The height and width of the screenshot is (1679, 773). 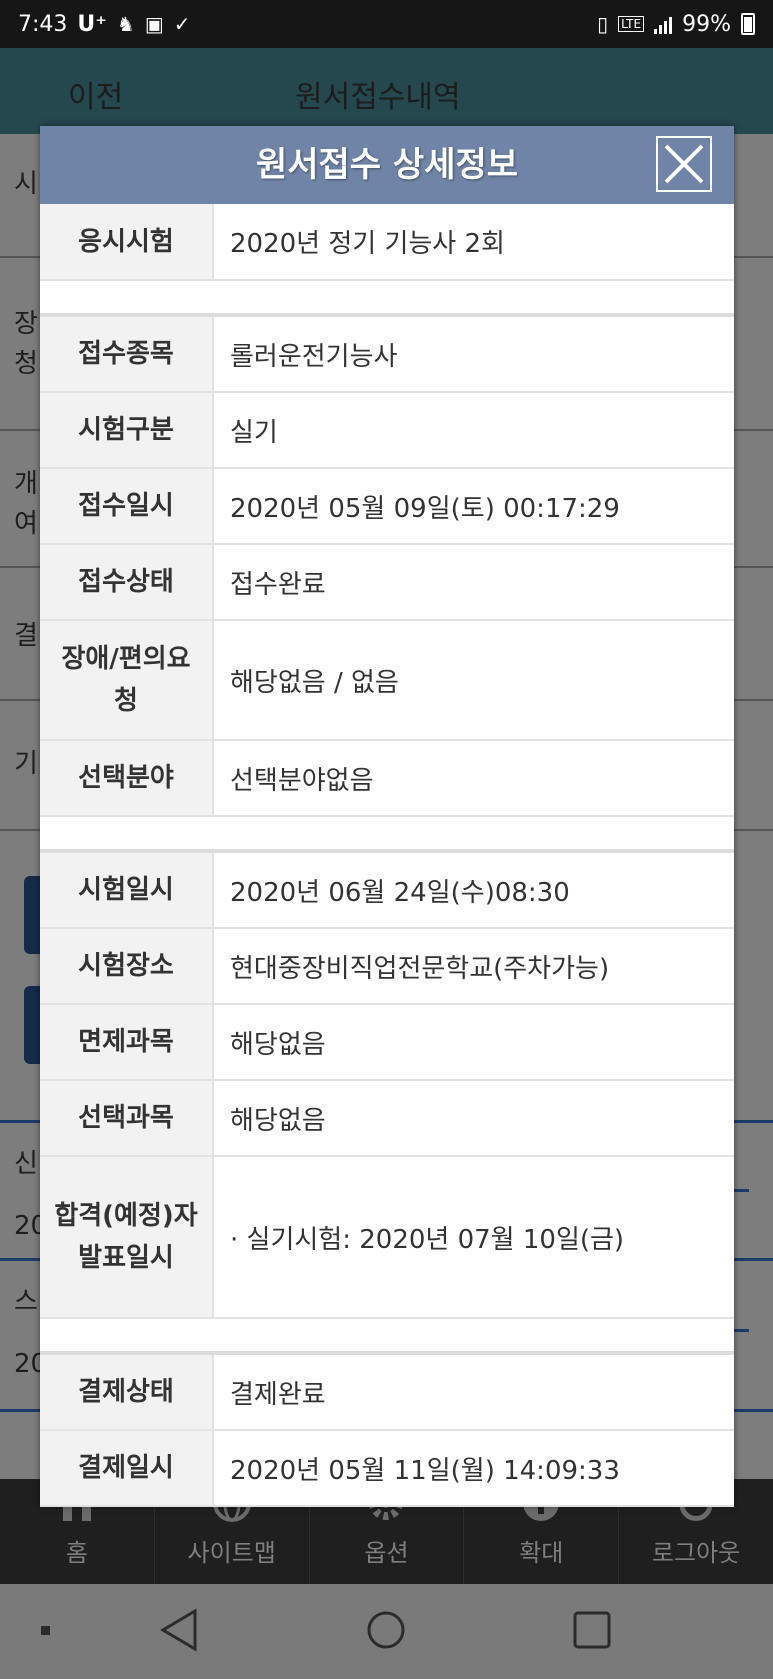 What do you see at coordinates (631, 24) in the screenshot?
I see `lte-icon: LTE` at bounding box center [631, 24].